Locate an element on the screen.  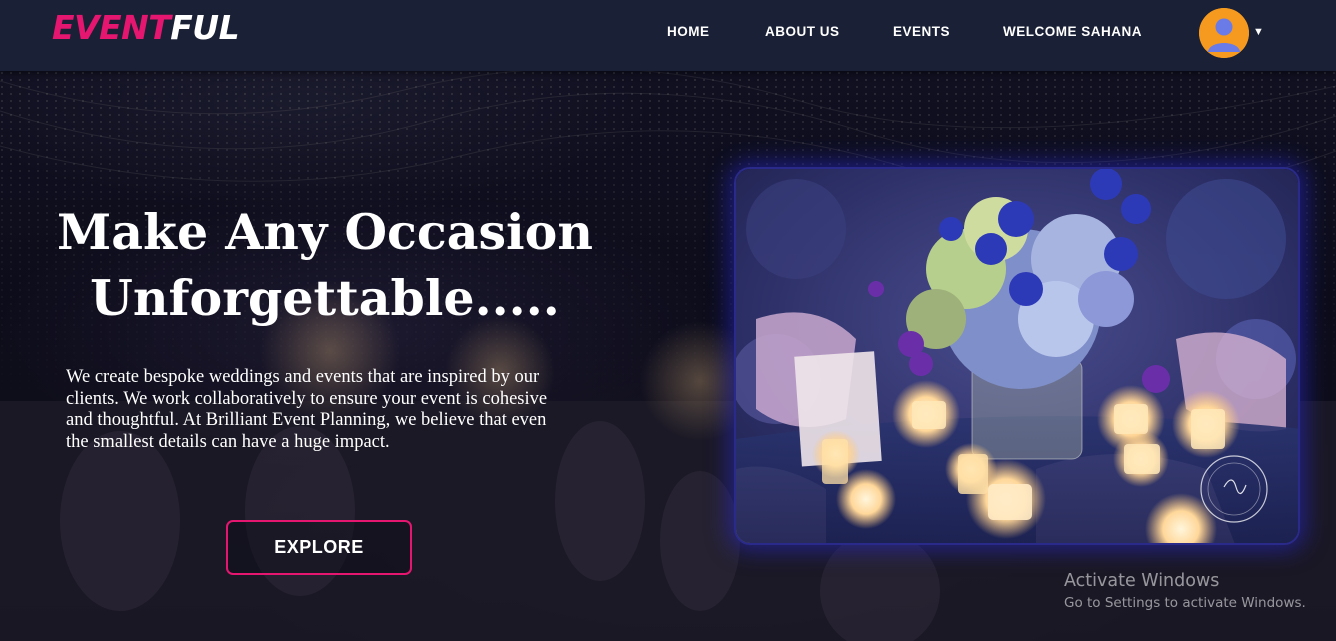
nav-link-home: HOME is located at coordinates (688, 31).